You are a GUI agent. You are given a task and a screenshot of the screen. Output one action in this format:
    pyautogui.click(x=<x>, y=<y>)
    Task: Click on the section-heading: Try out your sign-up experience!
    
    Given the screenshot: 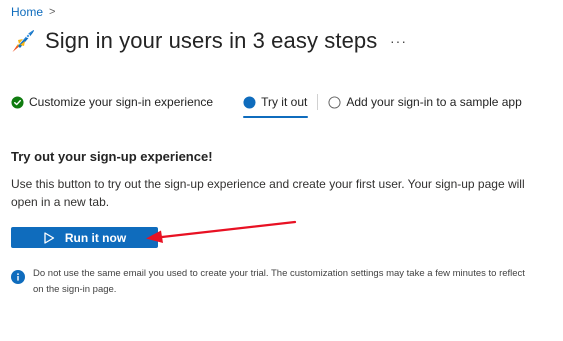 What is the action you would take?
    pyautogui.click(x=112, y=156)
    